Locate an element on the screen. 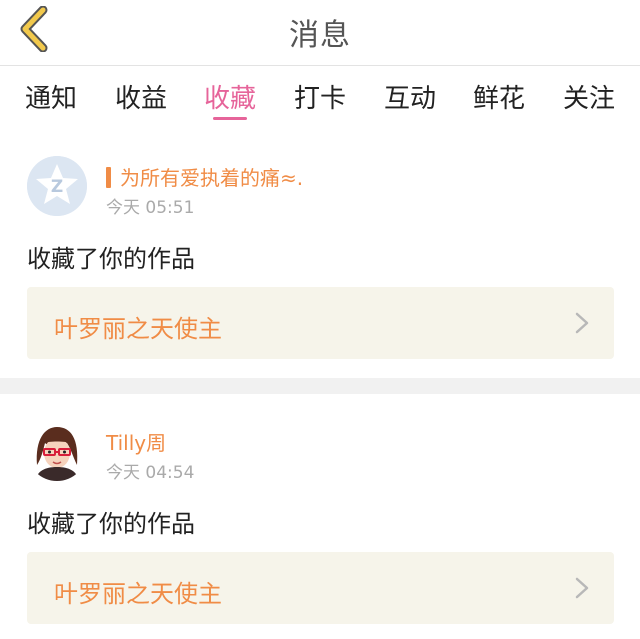  tab-checkin: 打卡 is located at coordinates (320, 96).